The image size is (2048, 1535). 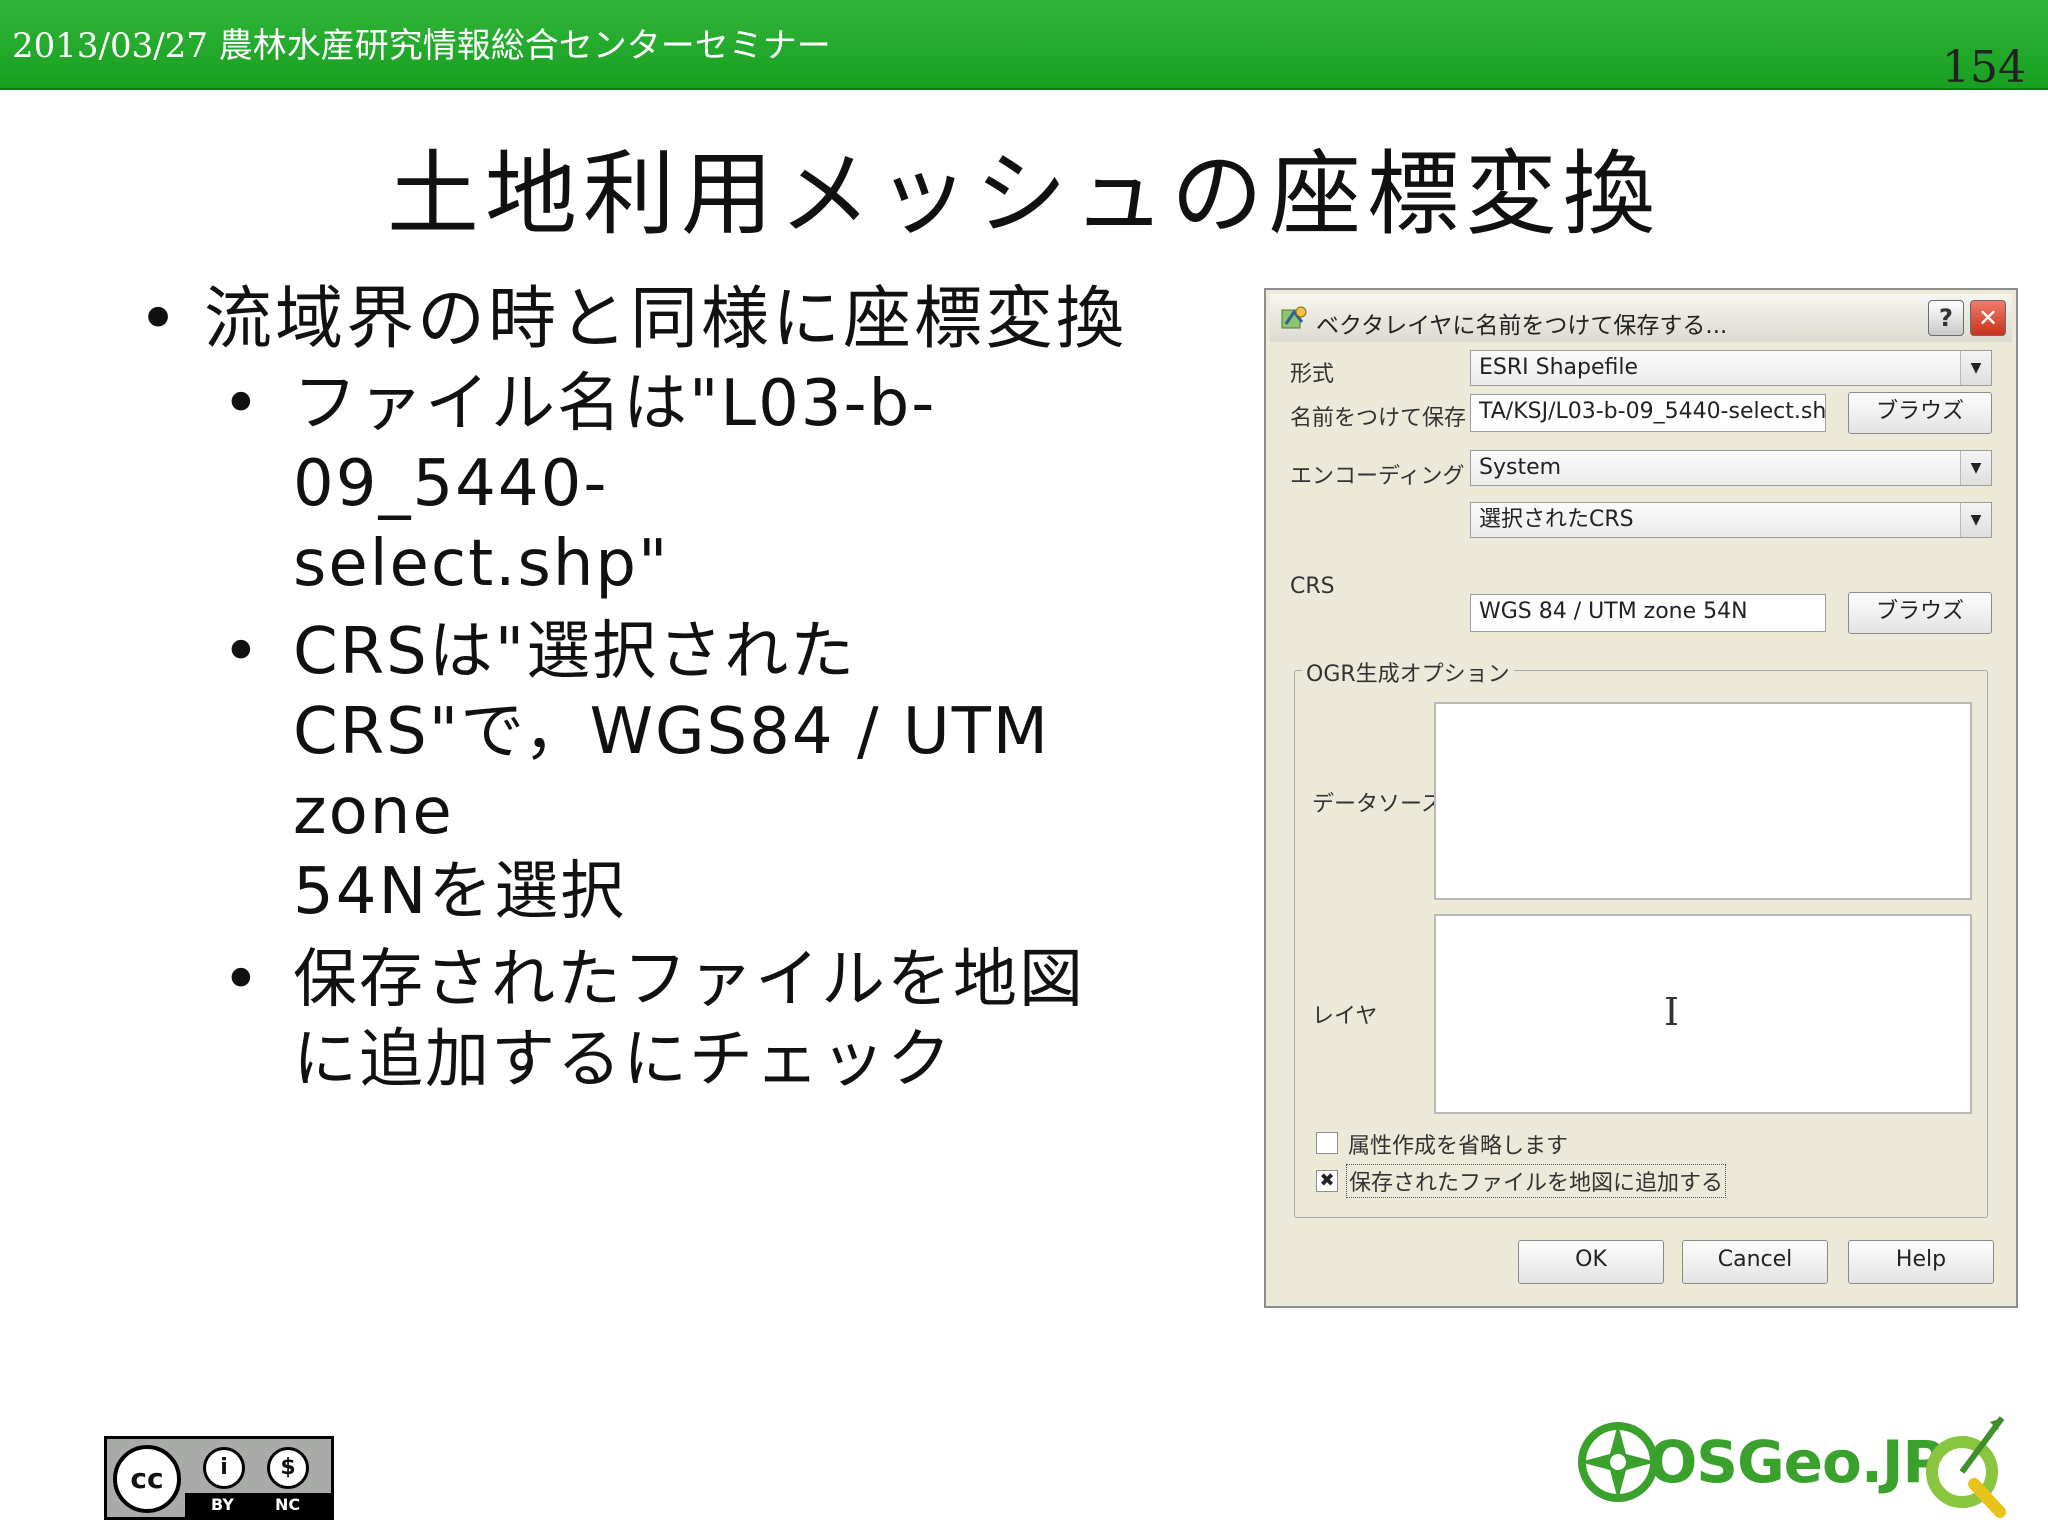 I want to click on format-select-value: ESRI Shapefile, so click(x=1559, y=367).